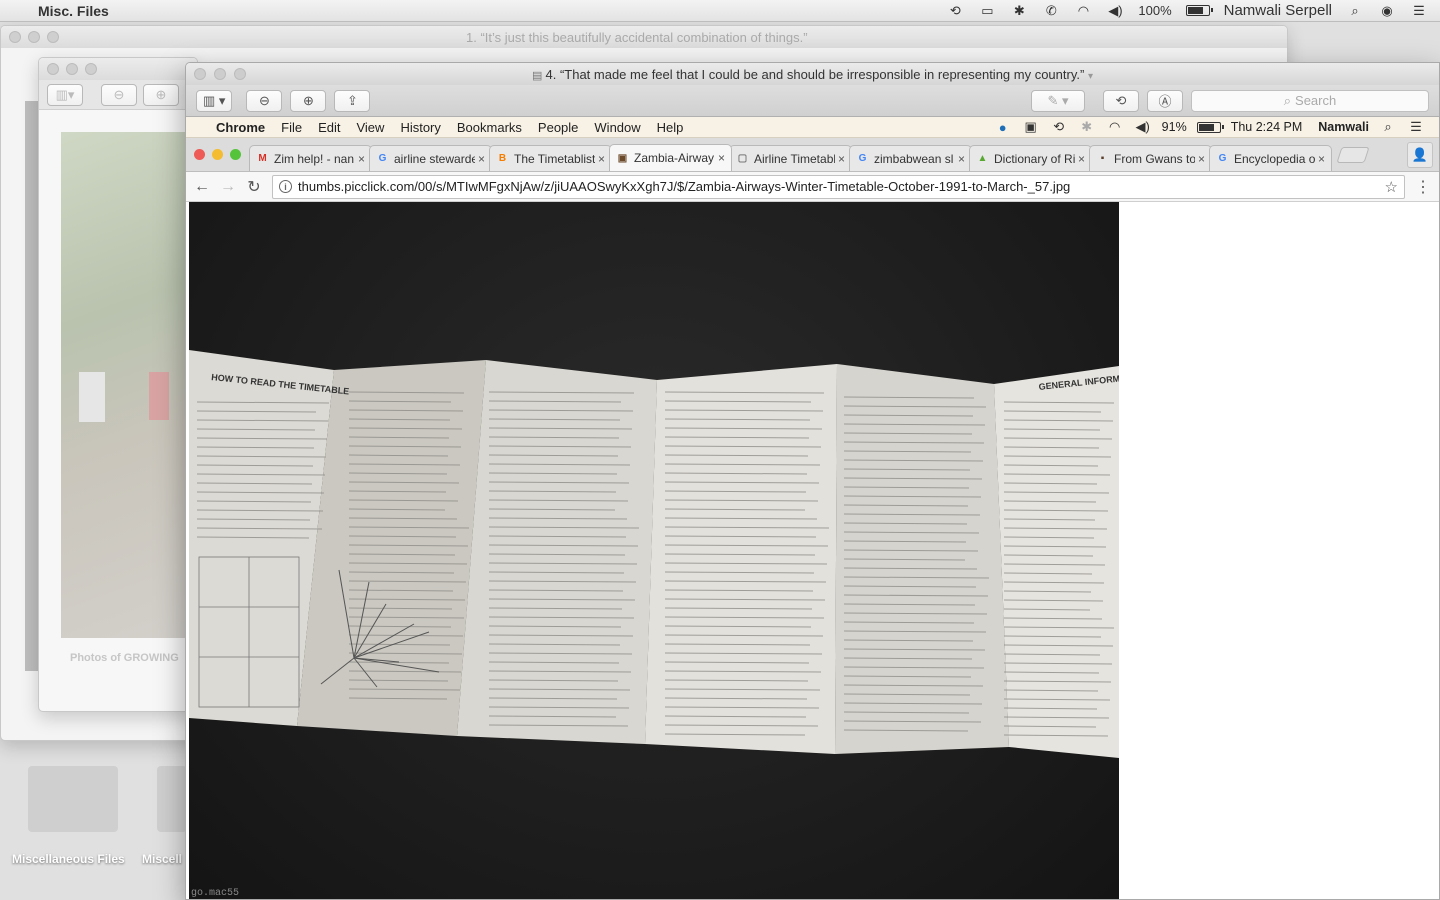 Image resolution: width=1440 pixels, height=900 pixels. I want to click on person-icon: 👤, so click(1420, 154).